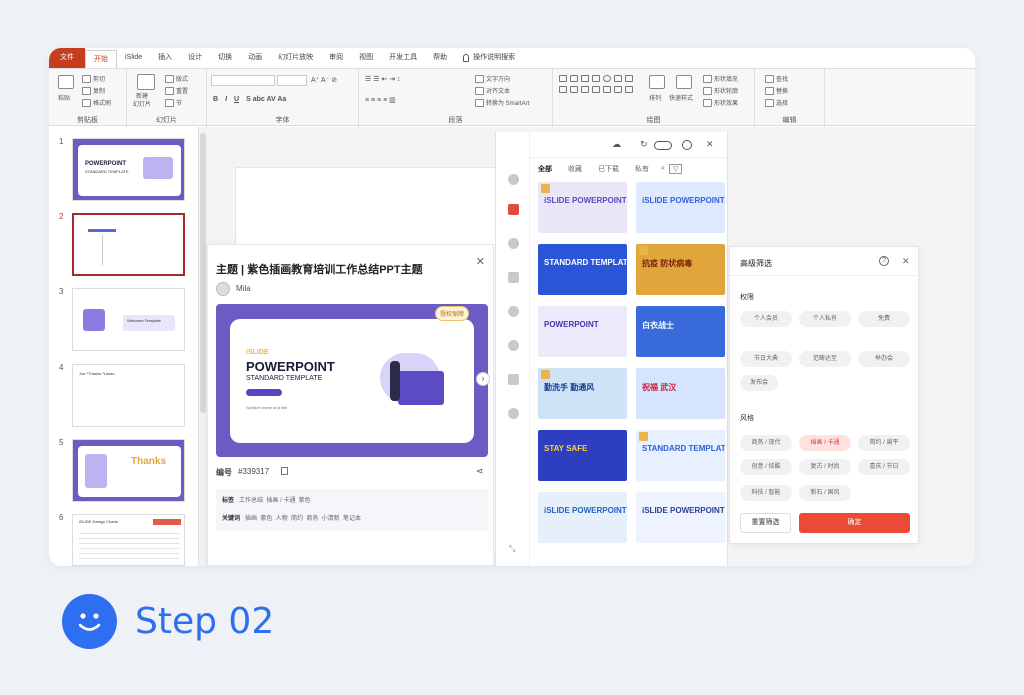  I want to click on cut-button: 剪切, so click(93, 78).